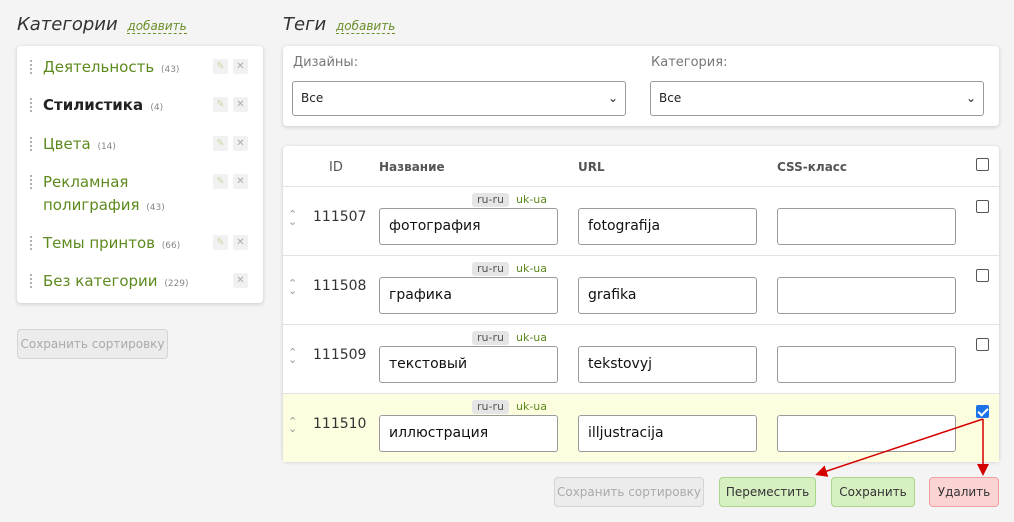  Describe the element at coordinates (667, 295) in the screenshot. I see `tag-url-input: grafika` at that location.